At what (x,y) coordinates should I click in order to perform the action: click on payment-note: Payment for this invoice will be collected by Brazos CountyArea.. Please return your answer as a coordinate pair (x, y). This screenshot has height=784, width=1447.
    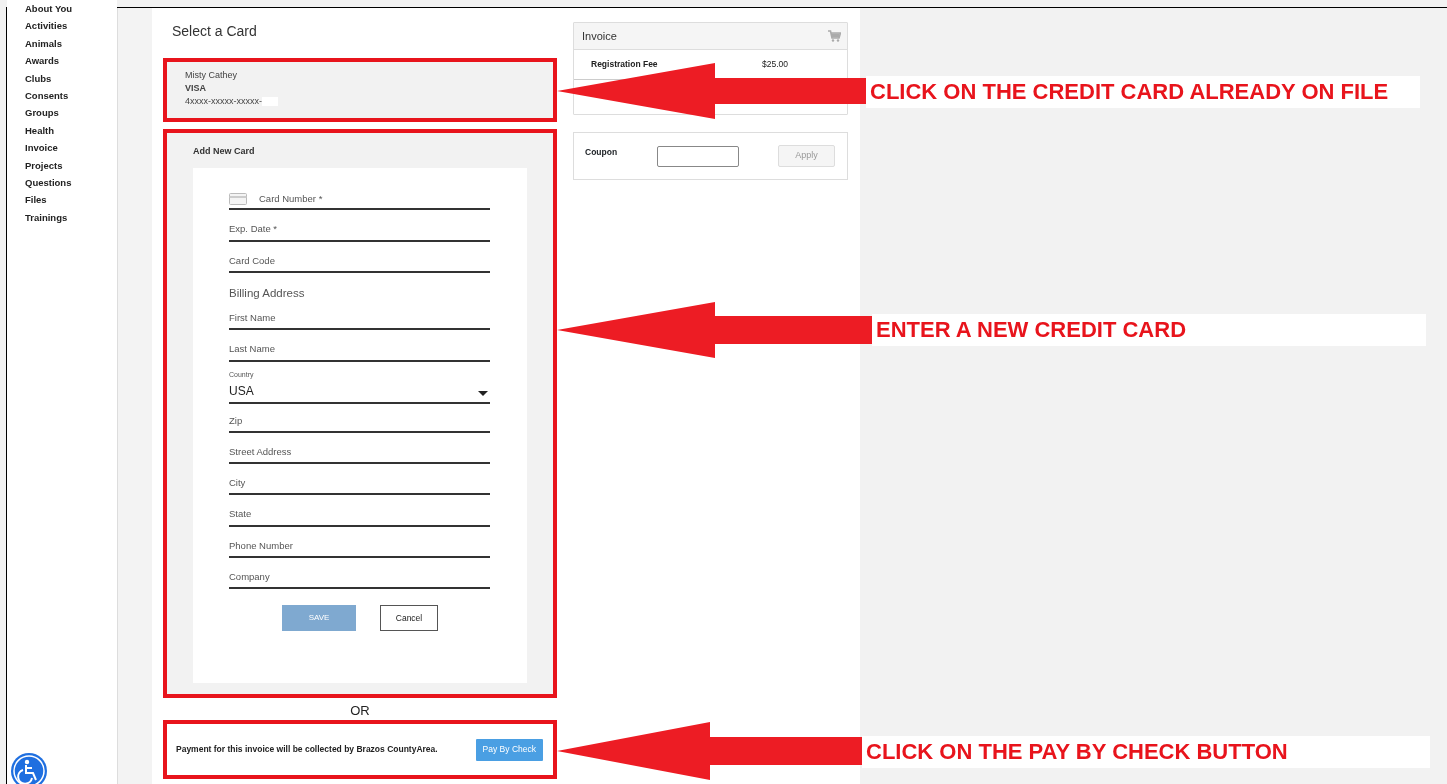
    Looking at the image, I should click on (307, 749).